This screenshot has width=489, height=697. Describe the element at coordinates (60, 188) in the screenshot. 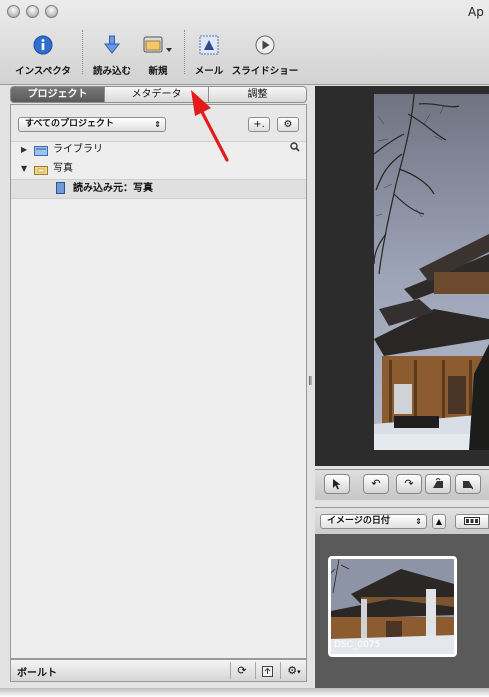

I see `album-icon` at that location.